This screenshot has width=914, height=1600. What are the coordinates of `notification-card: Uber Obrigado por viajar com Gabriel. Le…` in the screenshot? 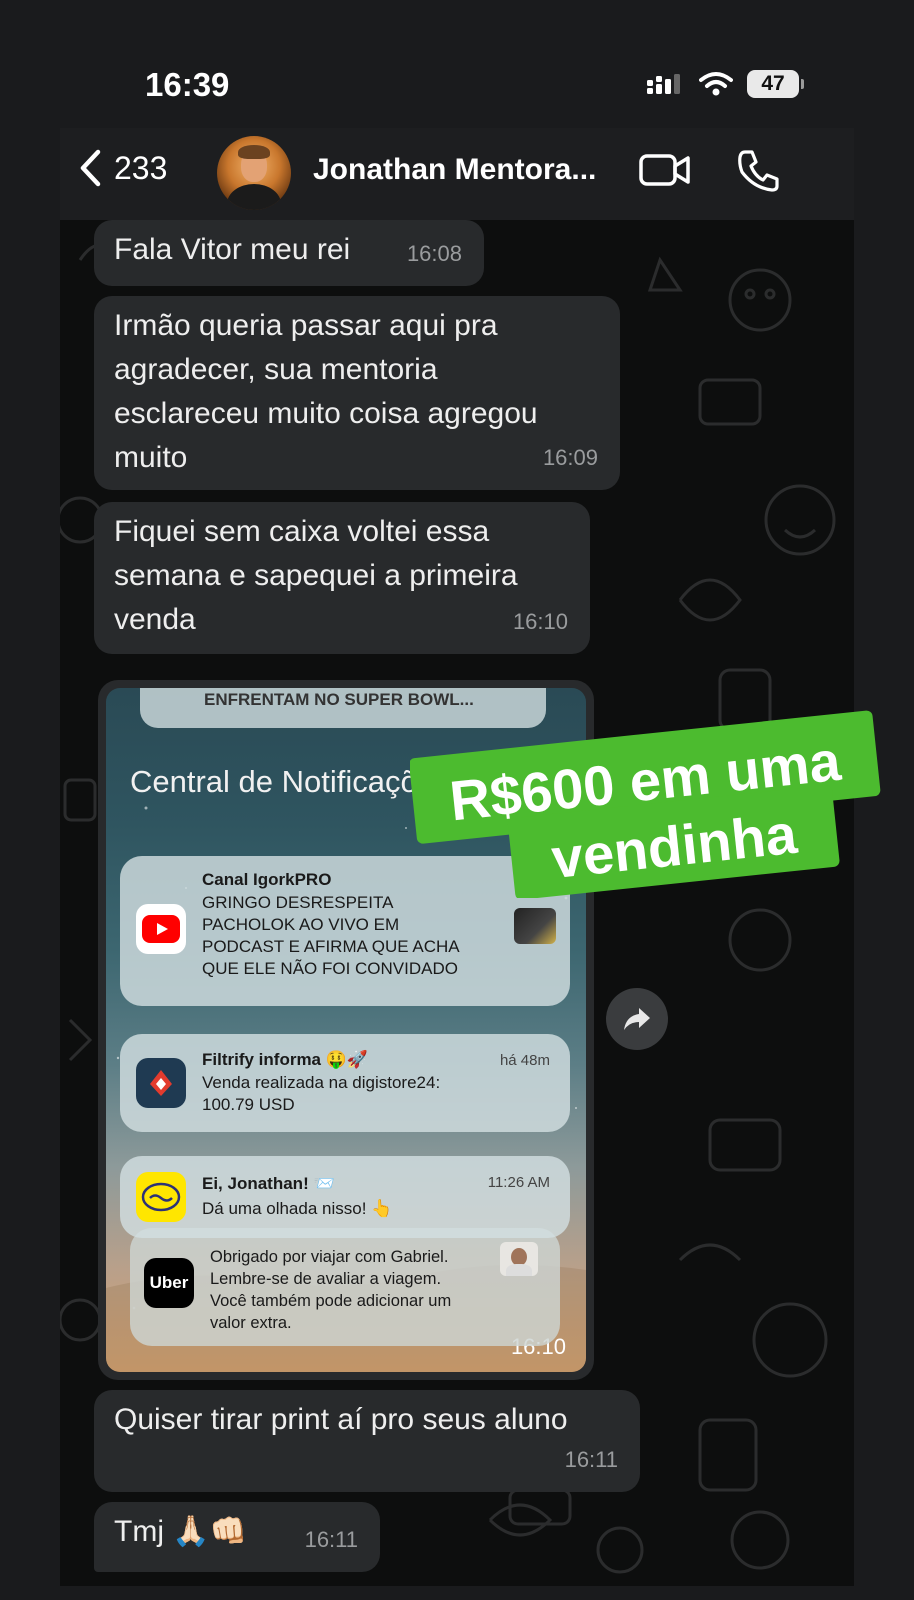 It's located at (345, 1287).